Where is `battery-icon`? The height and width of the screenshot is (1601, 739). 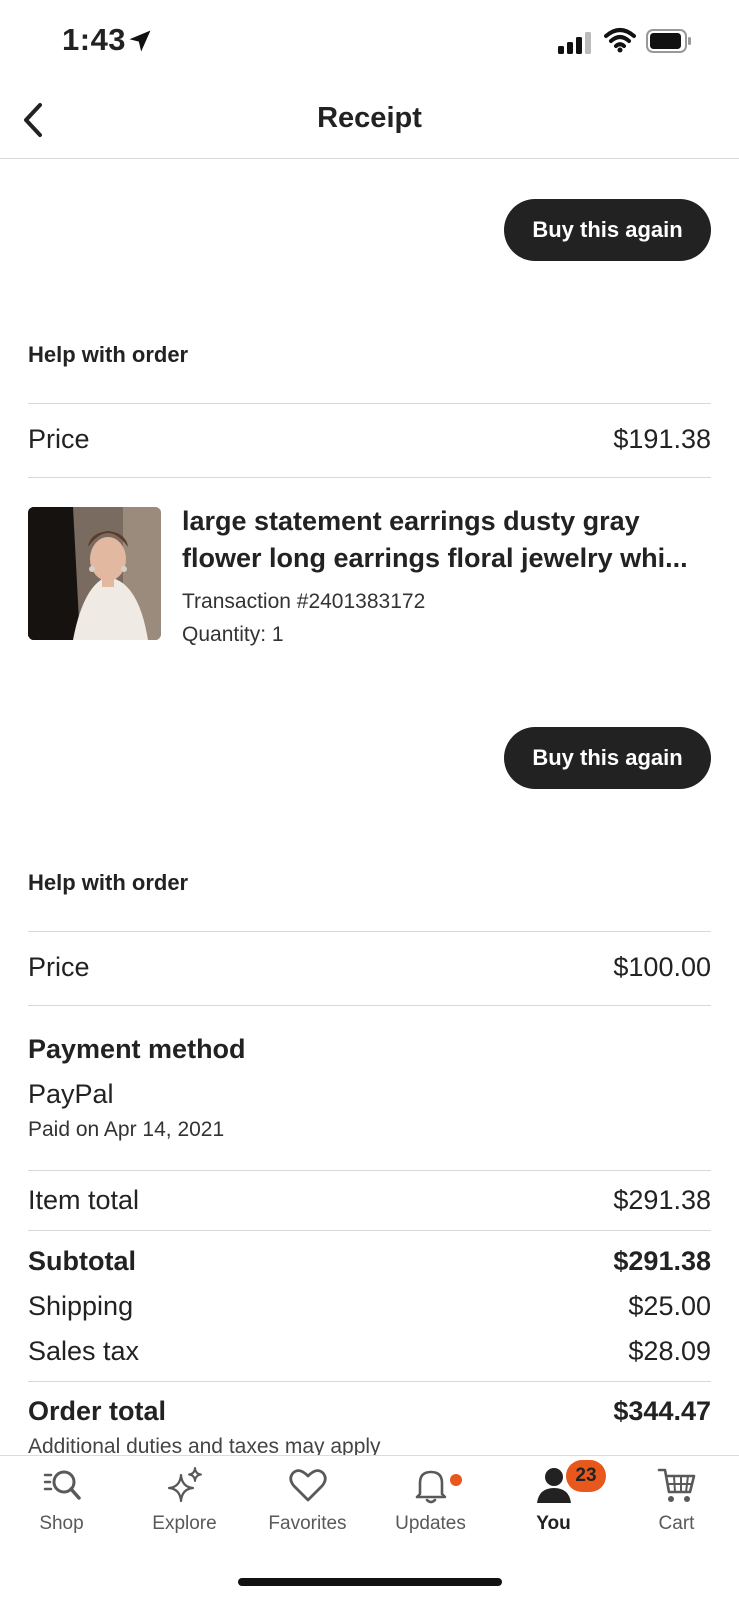 battery-icon is located at coordinates (668, 41).